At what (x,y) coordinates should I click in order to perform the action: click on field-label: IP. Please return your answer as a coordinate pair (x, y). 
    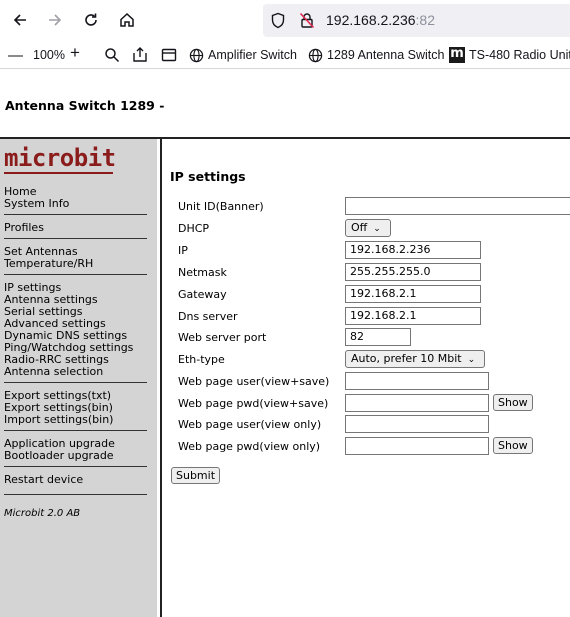
    Looking at the image, I should click on (183, 250).